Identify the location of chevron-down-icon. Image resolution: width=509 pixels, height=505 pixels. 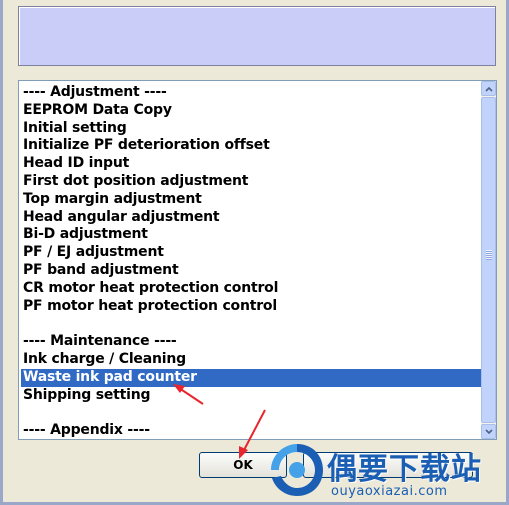
(489, 432).